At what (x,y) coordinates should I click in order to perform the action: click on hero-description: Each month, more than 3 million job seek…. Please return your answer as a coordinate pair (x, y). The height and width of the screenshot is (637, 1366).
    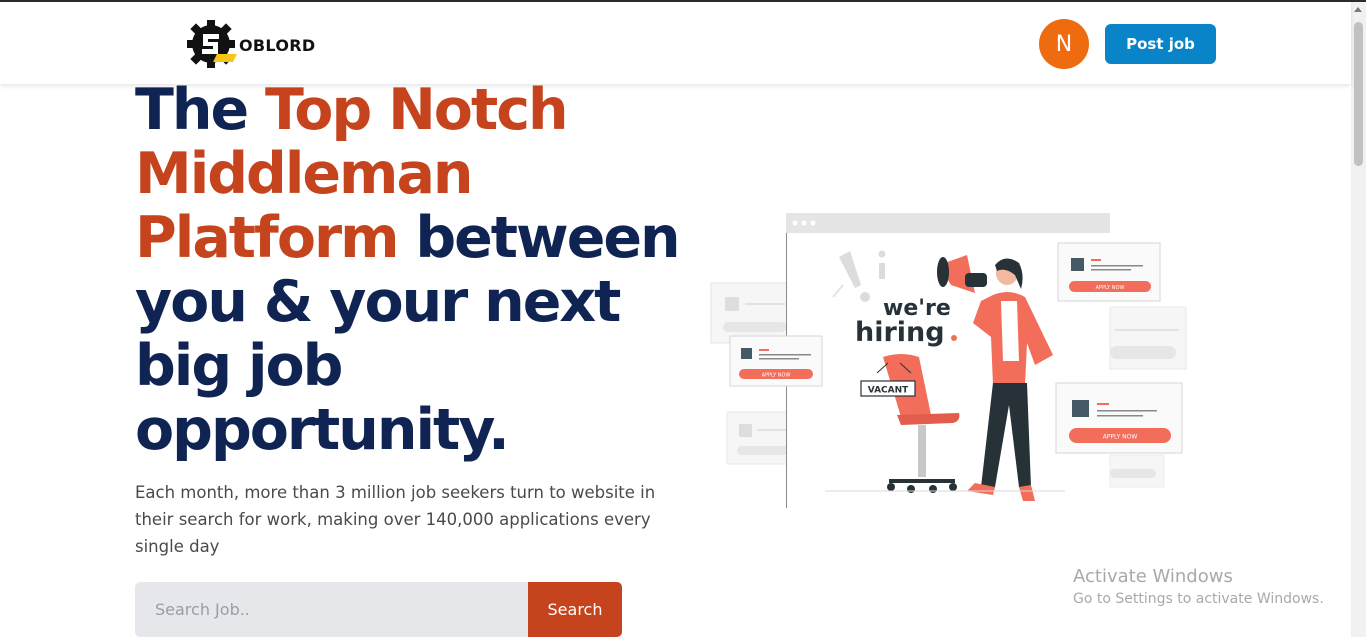
    Looking at the image, I should click on (395, 519).